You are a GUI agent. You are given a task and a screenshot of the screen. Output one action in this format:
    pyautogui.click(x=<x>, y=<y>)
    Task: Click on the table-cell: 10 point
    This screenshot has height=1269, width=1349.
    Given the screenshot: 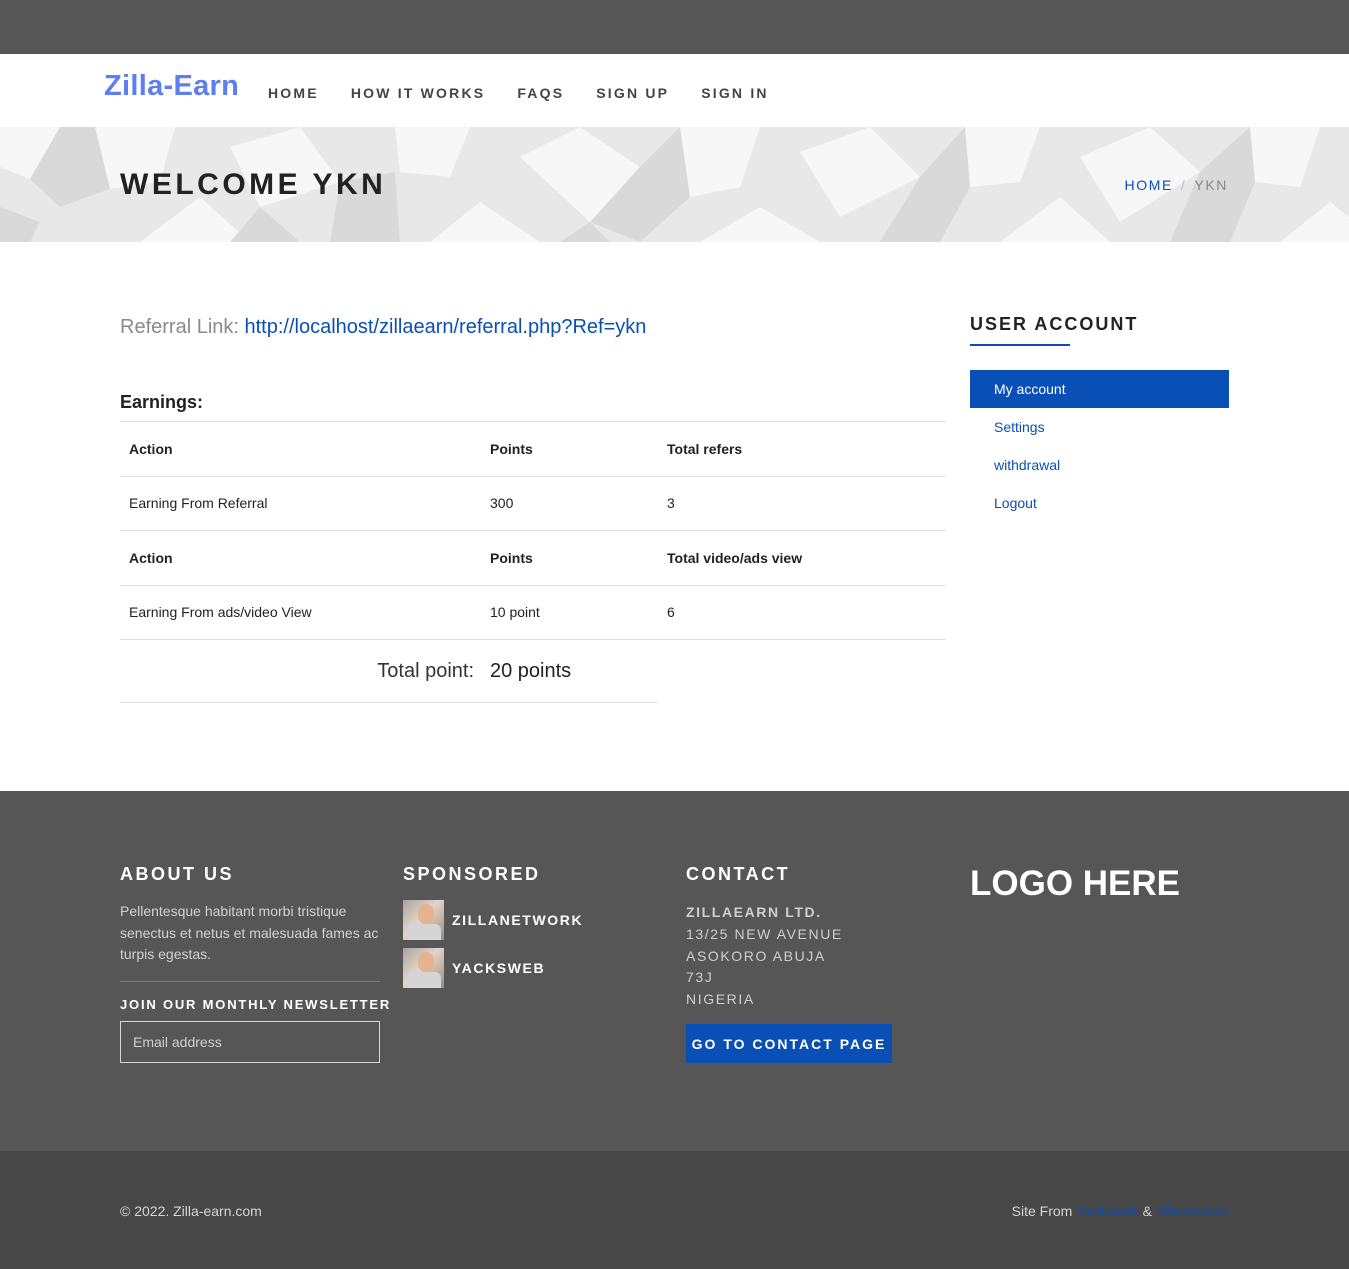 What is the action you would take?
    pyautogui.click(x=569, y=612)
    